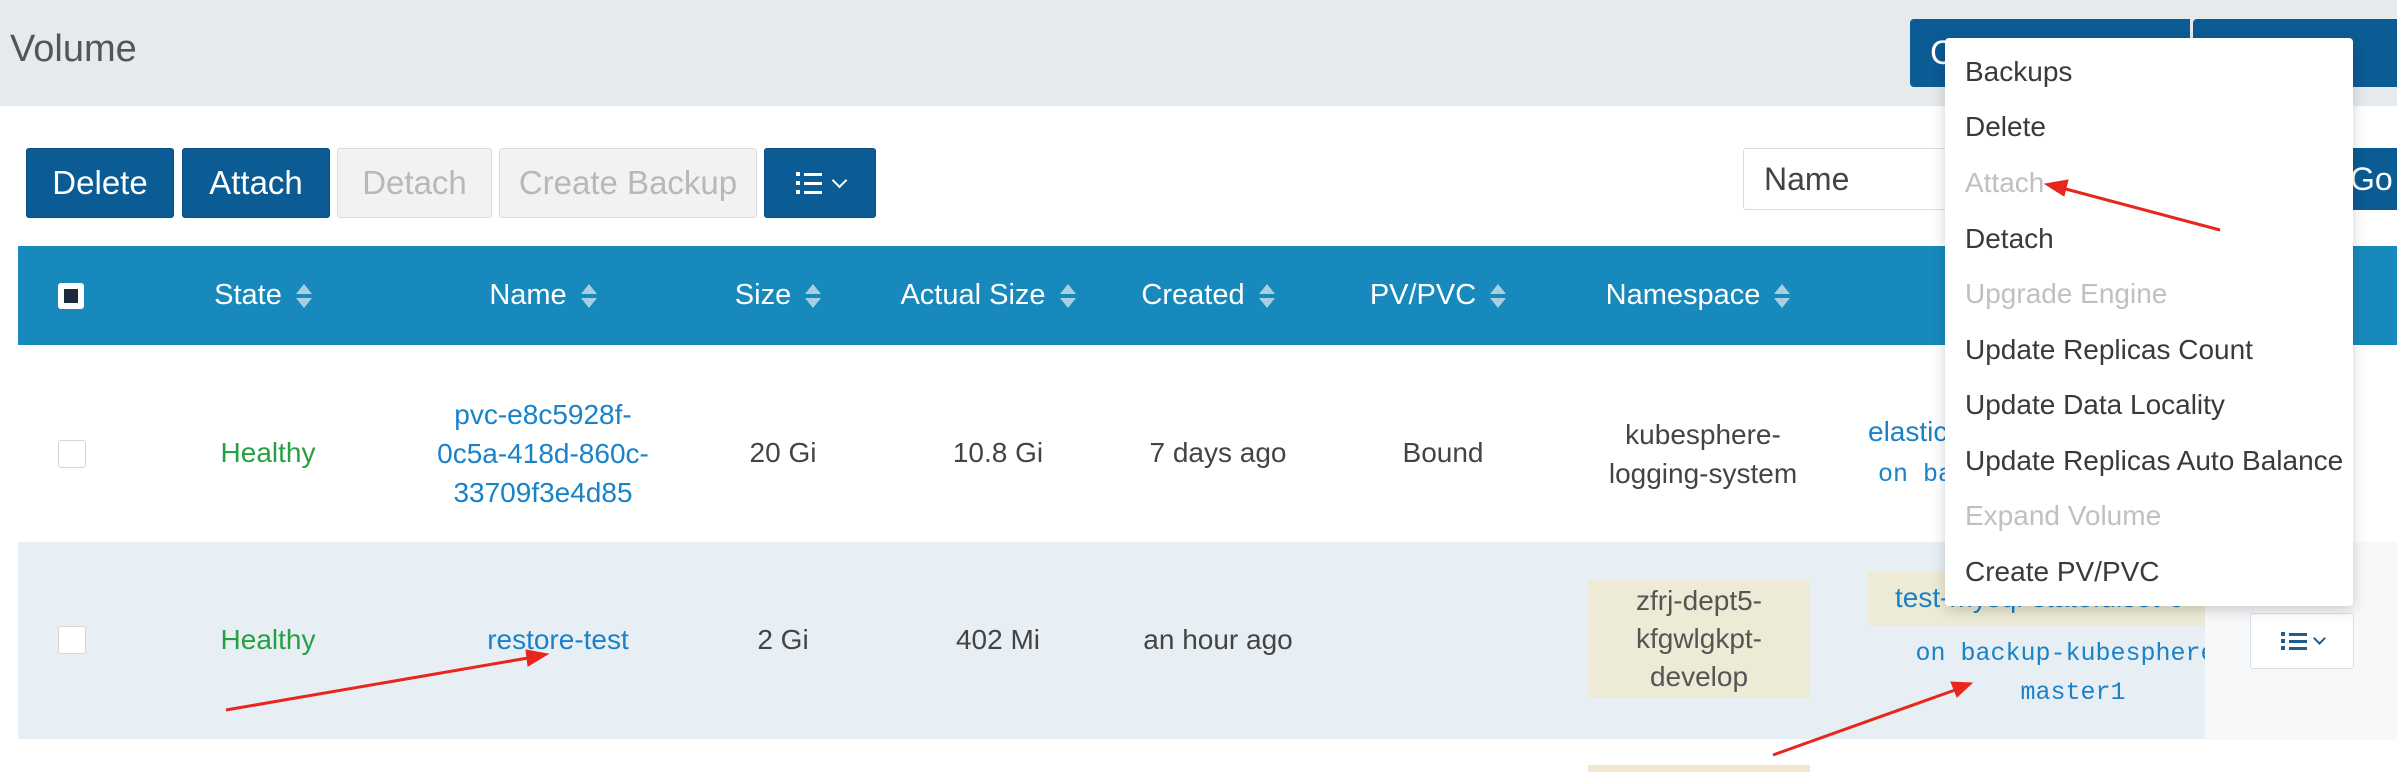 This screenshot has width=2397, height=772. What do you see at coordinates (1438, 295) in the screenshot?
I see `column-pv-pvc: PV/PVC` at bounding box center [1438, 295].